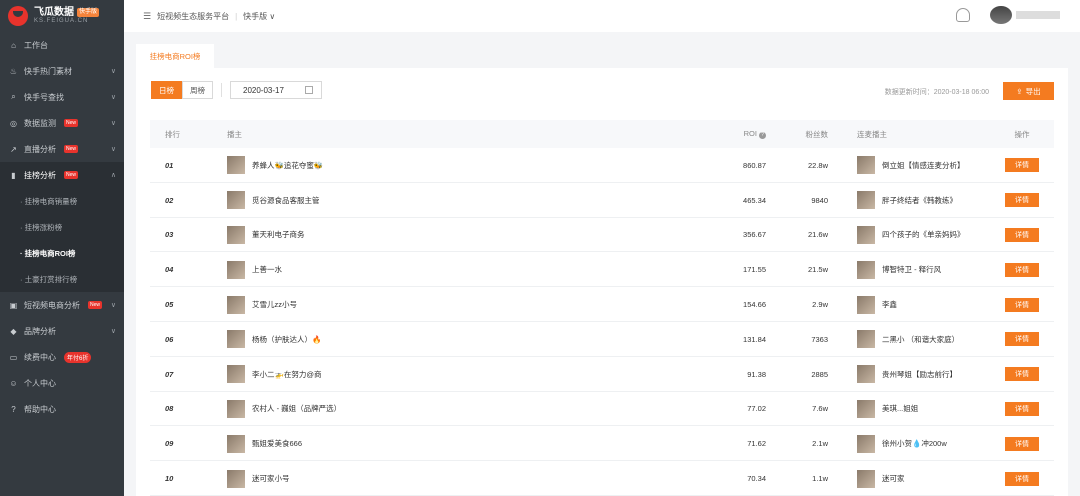  Describe the element at coordinates (296, 408) in the screenshot. I see `host-name: 农村人 - 巍姐（品牌严选）` at that location.